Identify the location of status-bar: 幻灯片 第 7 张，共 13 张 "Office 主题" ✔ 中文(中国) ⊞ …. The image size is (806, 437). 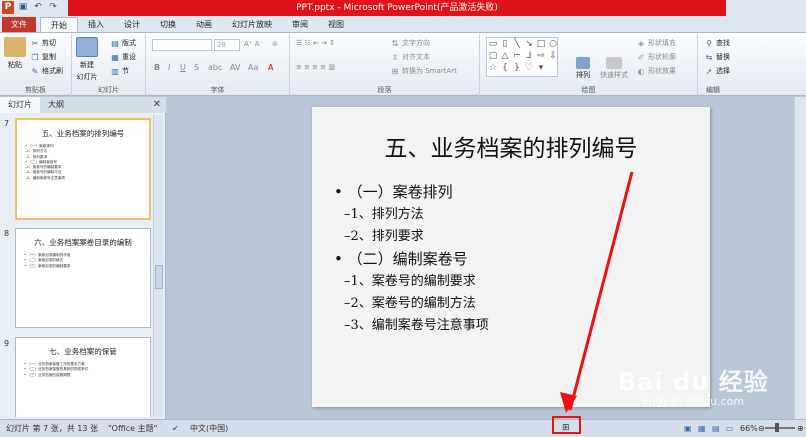
(403, 428).